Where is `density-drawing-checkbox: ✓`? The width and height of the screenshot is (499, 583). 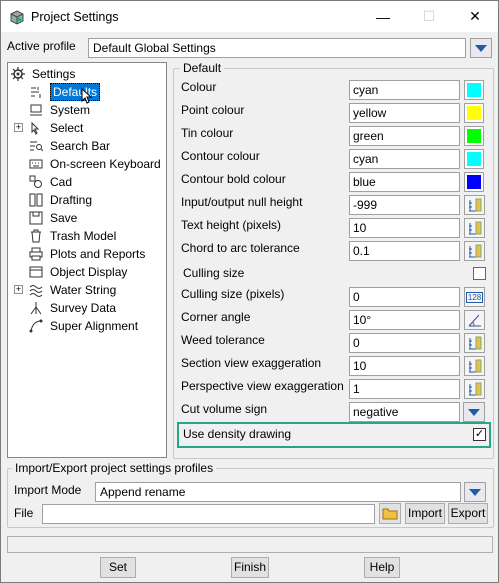
density-drawing-checkbox: ✓ is located at coordinates (479, 434).